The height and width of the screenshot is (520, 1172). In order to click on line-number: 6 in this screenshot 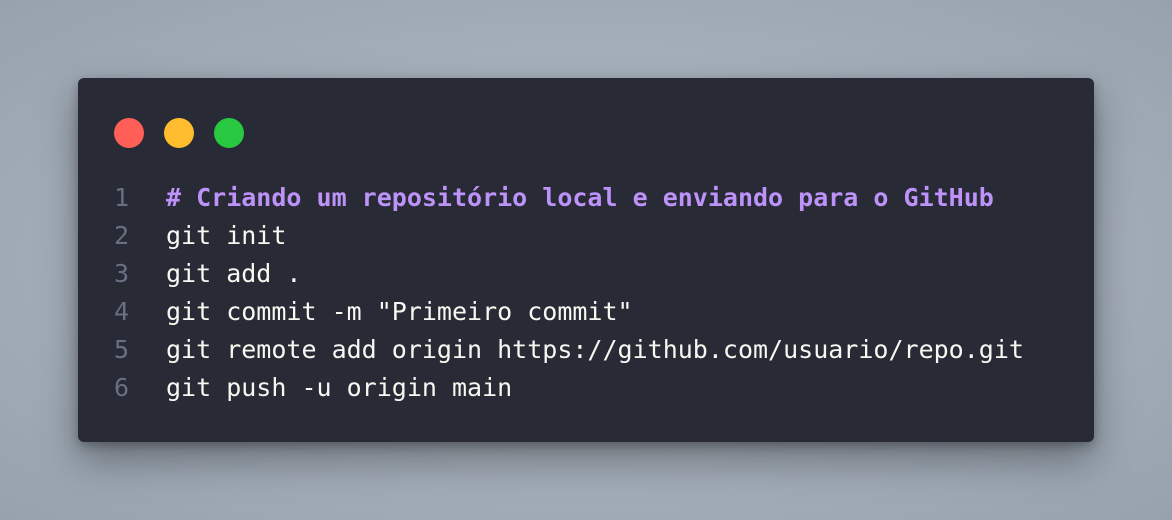, I will do `click(122, 387)`.